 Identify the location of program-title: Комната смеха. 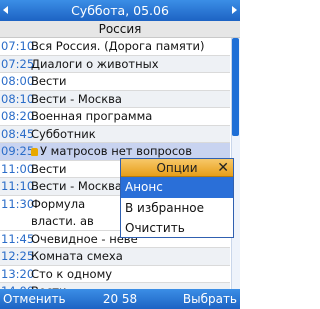
(77, 256).